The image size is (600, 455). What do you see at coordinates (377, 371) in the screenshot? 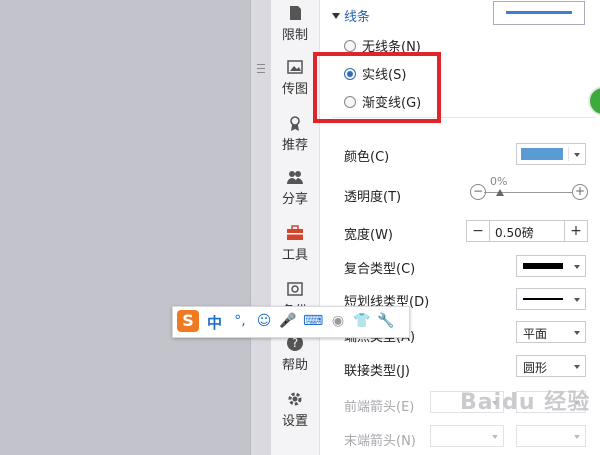
I see `join-type-label: 联接类型(J)` at bounding box center [377, 371].